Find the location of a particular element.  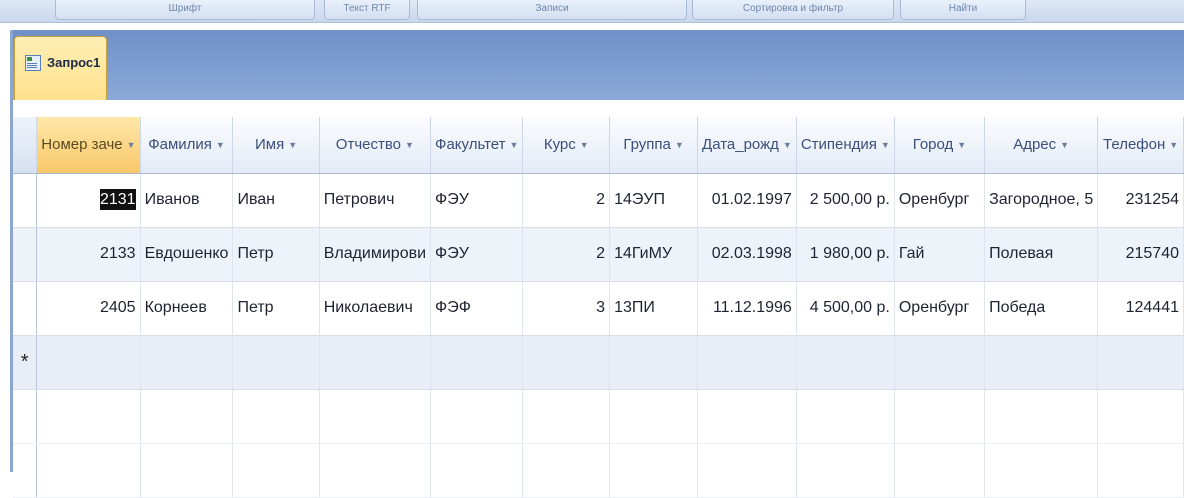

table-cell: 01.02.1997 is located at coordinates (747, 200).